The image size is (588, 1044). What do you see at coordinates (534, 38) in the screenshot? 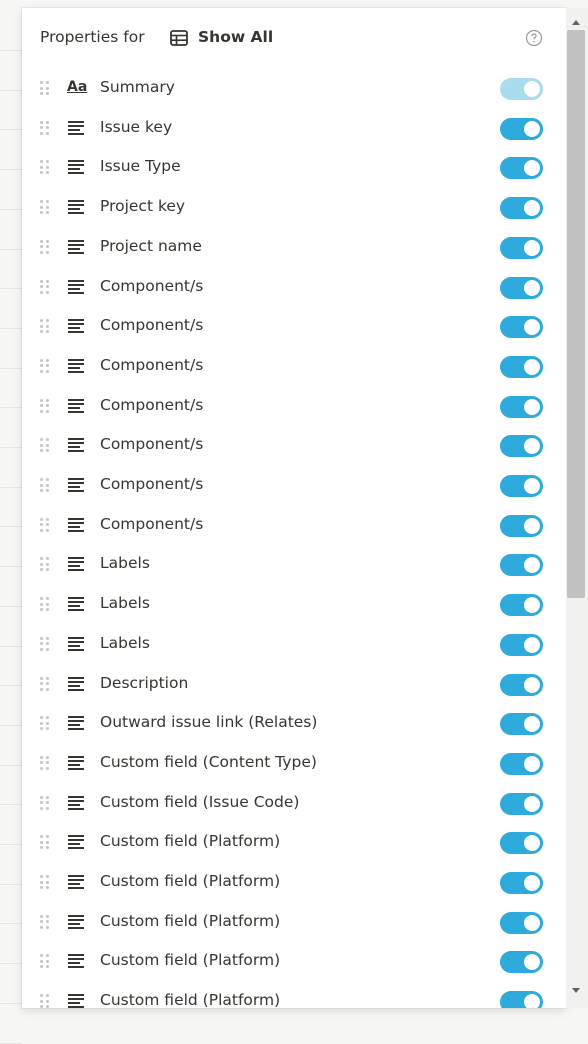
I see `help-circle-icon` at bounding box center [534, 38].